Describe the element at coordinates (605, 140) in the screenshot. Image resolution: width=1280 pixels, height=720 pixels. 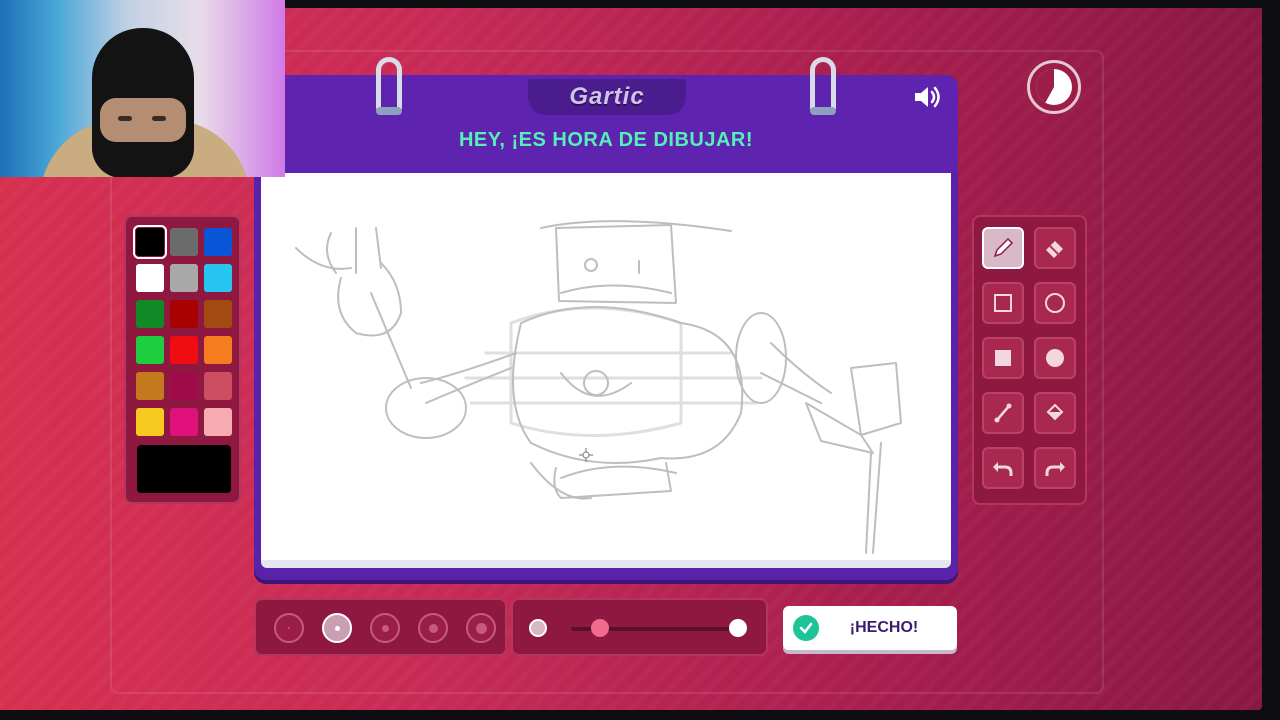
I see `draw-prompt: HEY, ¡ES HORA DE DIBUJAR!` at that location.